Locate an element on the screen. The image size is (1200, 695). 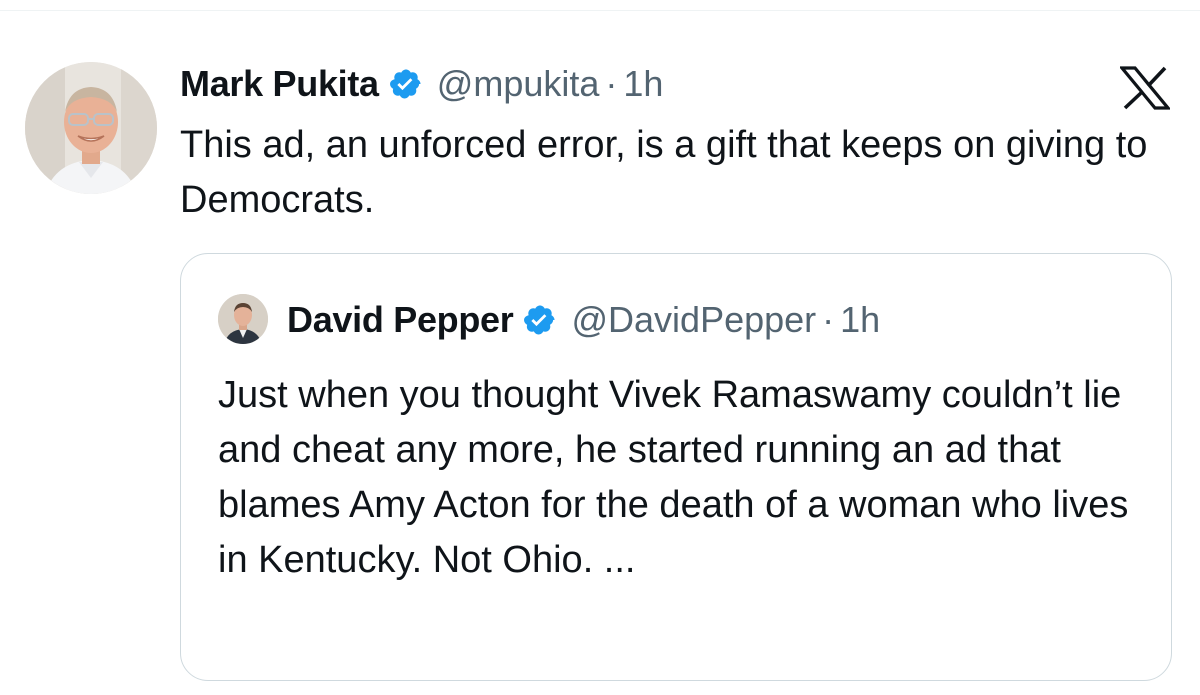
quoted-author-handle: @DavidPepper is located at coordinates (693, 320).